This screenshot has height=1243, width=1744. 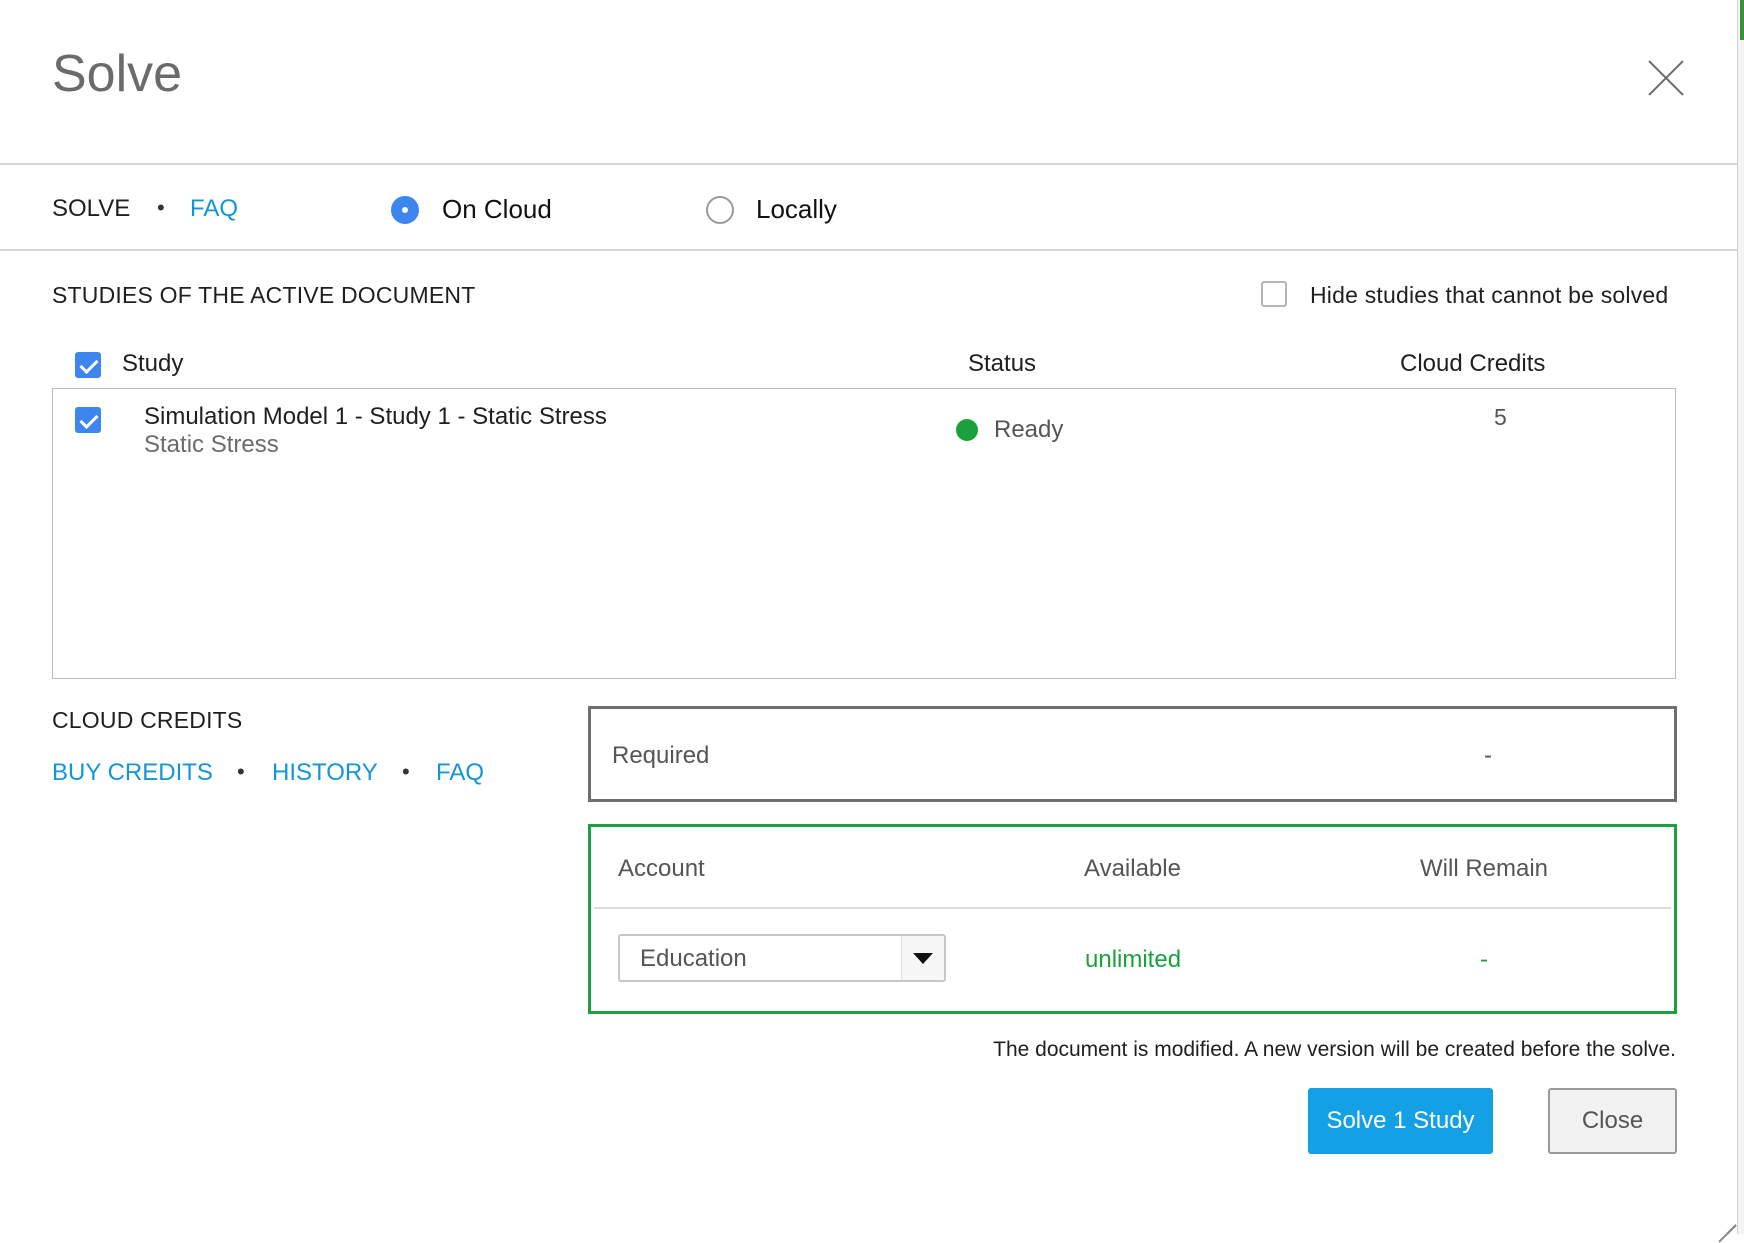 What do you see at coordinates (796, 209) in the screenshot?
I see `radio-locally-label: Locally` at bounding box center [796, 209].